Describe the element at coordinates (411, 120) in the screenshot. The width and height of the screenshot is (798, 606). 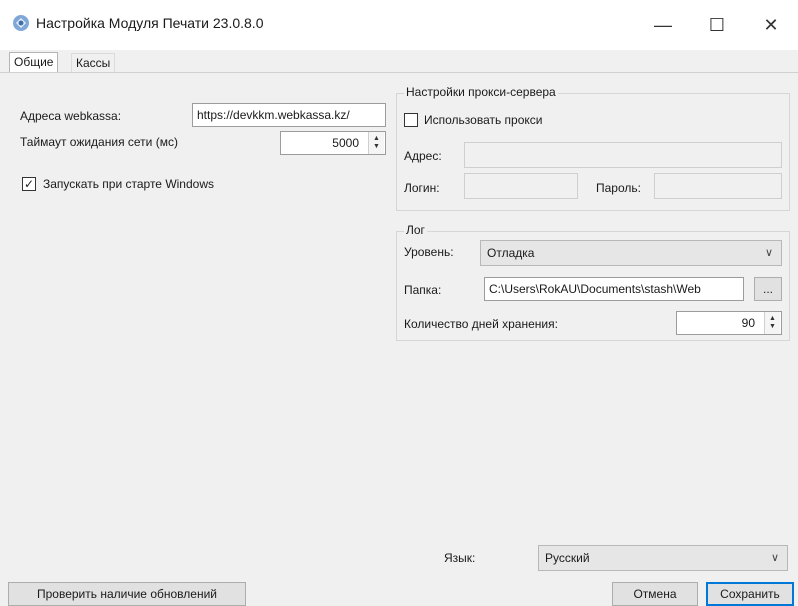
I see `use-proxy-checkbox` at that location.